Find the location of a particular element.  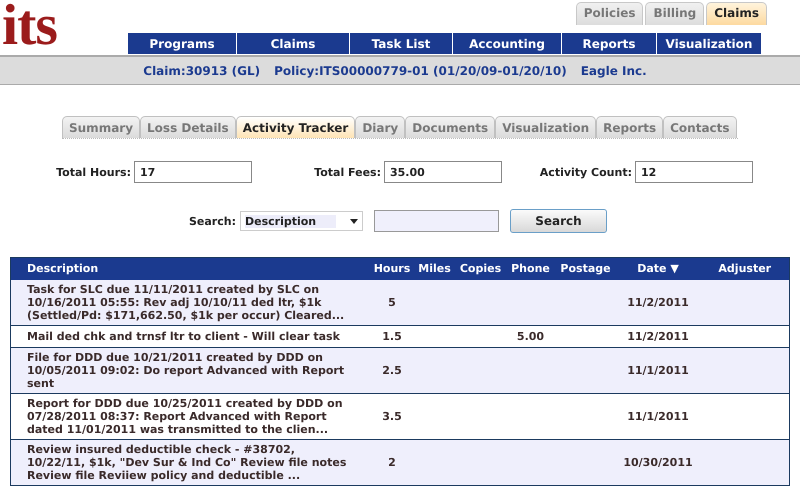

total-field: 35.00 is located at coordinates (443, 172).